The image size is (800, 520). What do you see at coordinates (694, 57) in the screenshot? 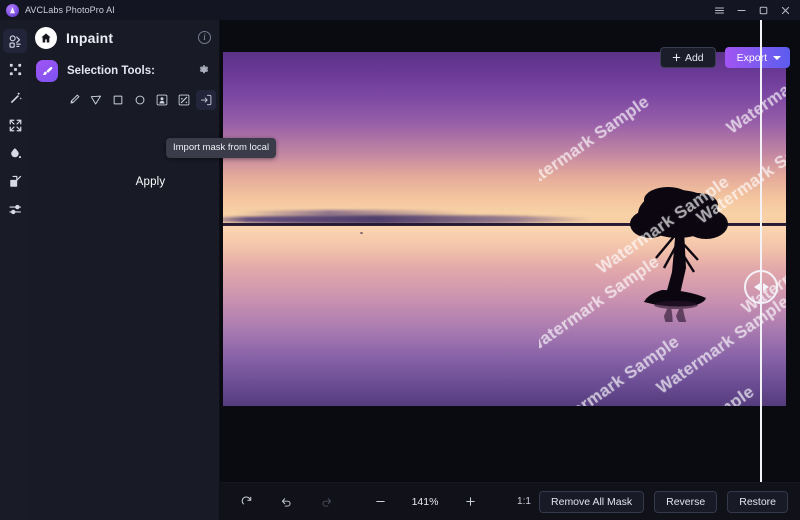
I see `add-button-label: Add` at bounding box center [694, 57].